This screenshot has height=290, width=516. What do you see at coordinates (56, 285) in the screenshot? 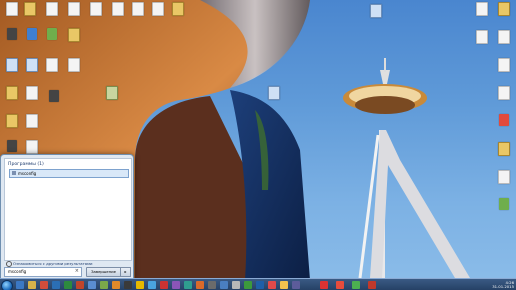
I see `word-icon` at bounding box center [56, 285].